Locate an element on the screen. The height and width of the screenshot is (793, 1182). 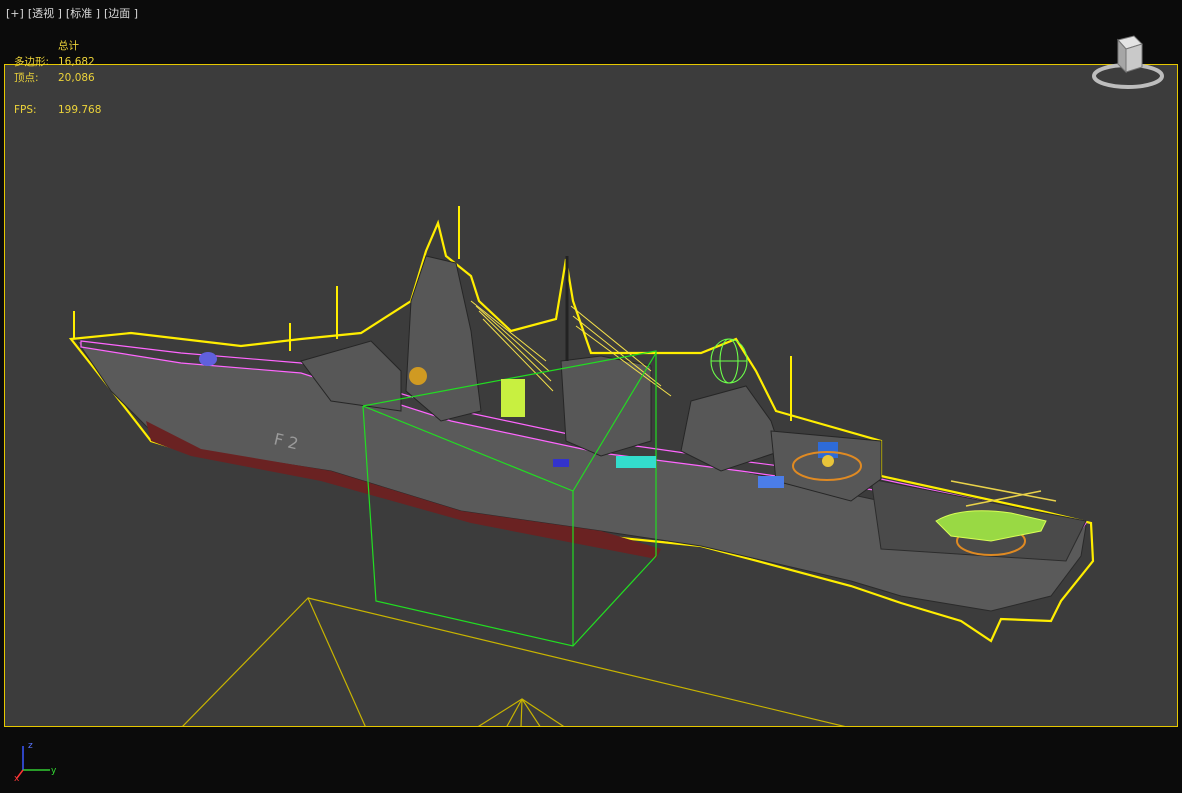
viewport-perspective-menu: [透视 ] is located at coordinates (45, 14).